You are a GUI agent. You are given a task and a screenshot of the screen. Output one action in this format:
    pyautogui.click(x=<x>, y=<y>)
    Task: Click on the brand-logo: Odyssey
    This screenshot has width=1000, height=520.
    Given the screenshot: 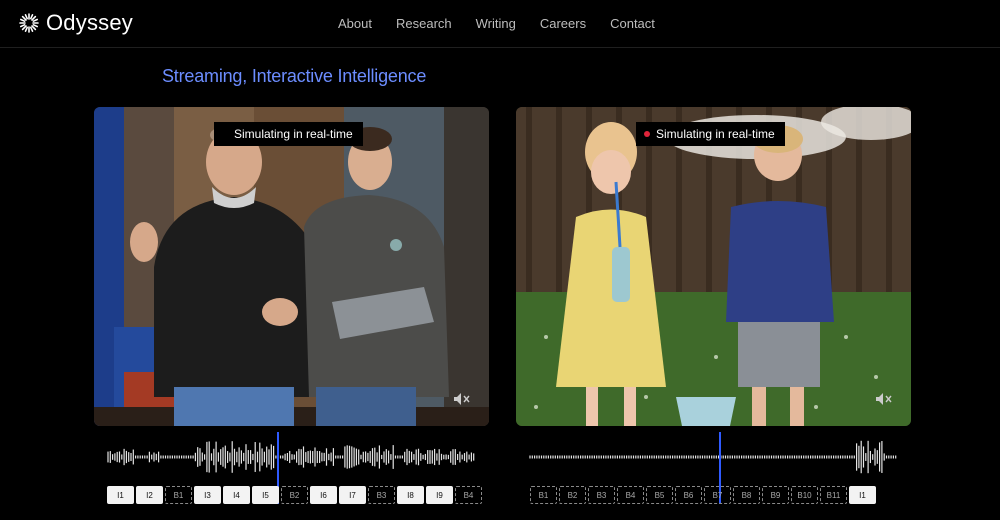 What is the action you would take?
    pyautogui.click(x=75, y=23)
    